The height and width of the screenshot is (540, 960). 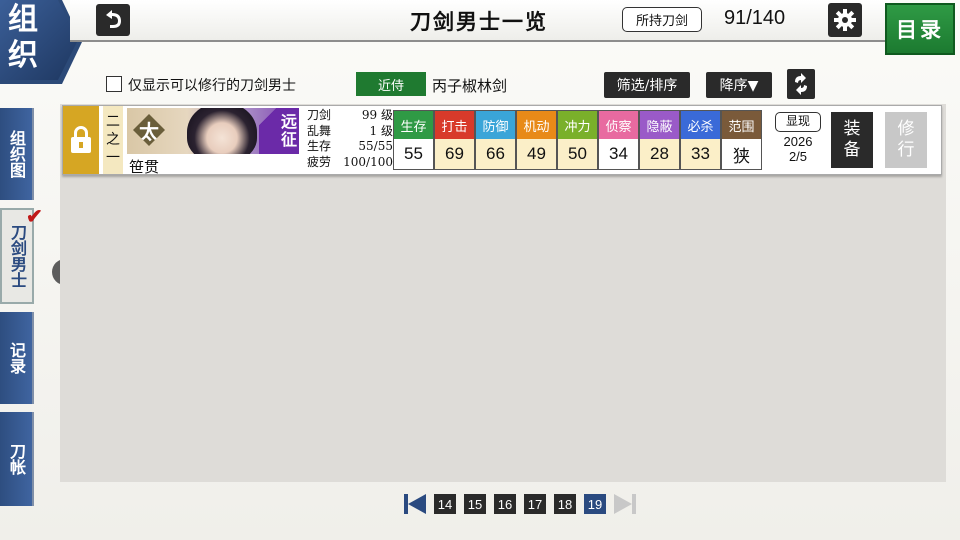 What do you see at coordinates (454, 125) in the screenshot?
I see `stat-label: 打击` at bounding box center [454, 125].